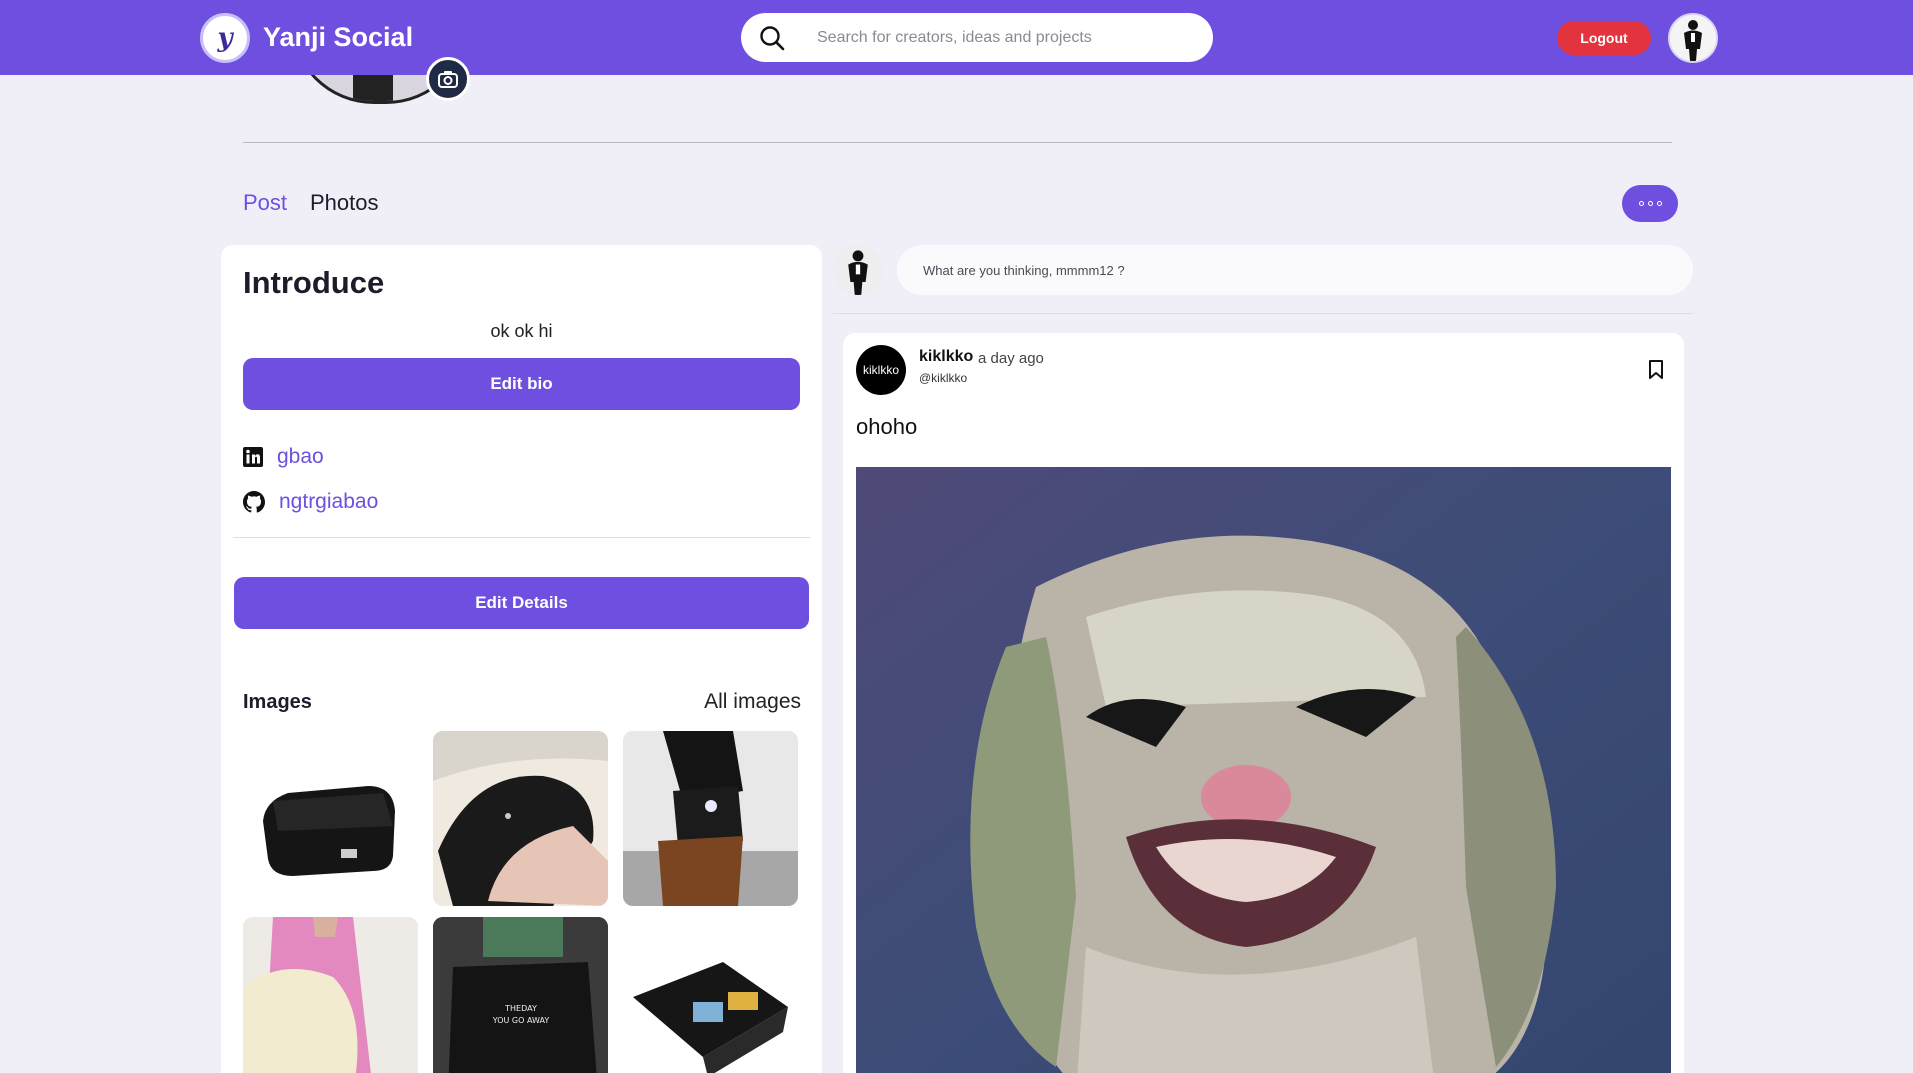 This screenshot has width=1913, height=1073. What do you see at coordinates (1011, 358) in the screenshot?
I see `post-timestamp: a day ago` at bounding box center [1011, 358].